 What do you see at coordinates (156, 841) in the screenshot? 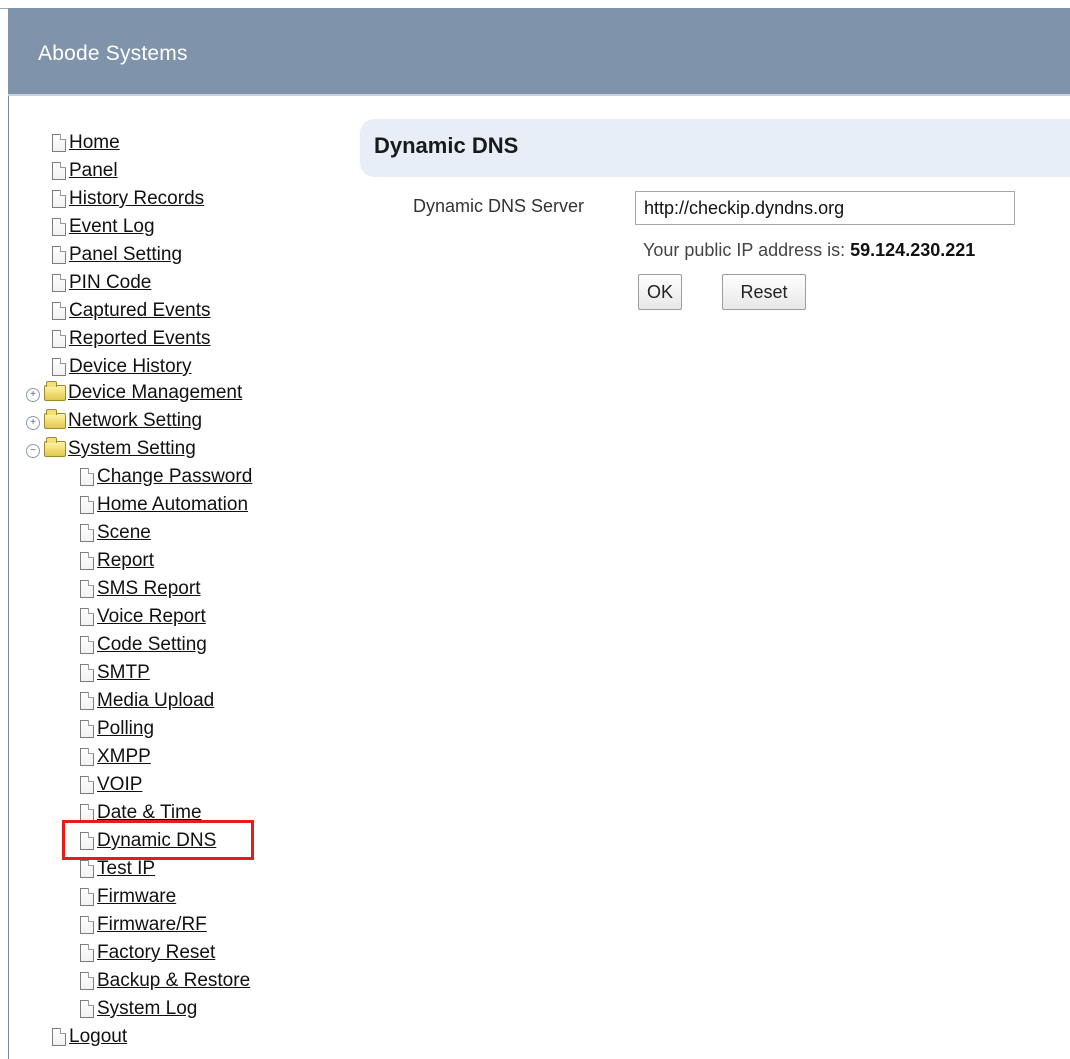
I see `sidebar-link-dynamic-dns: Dynamic DNS` at bounding box center [156, 841].